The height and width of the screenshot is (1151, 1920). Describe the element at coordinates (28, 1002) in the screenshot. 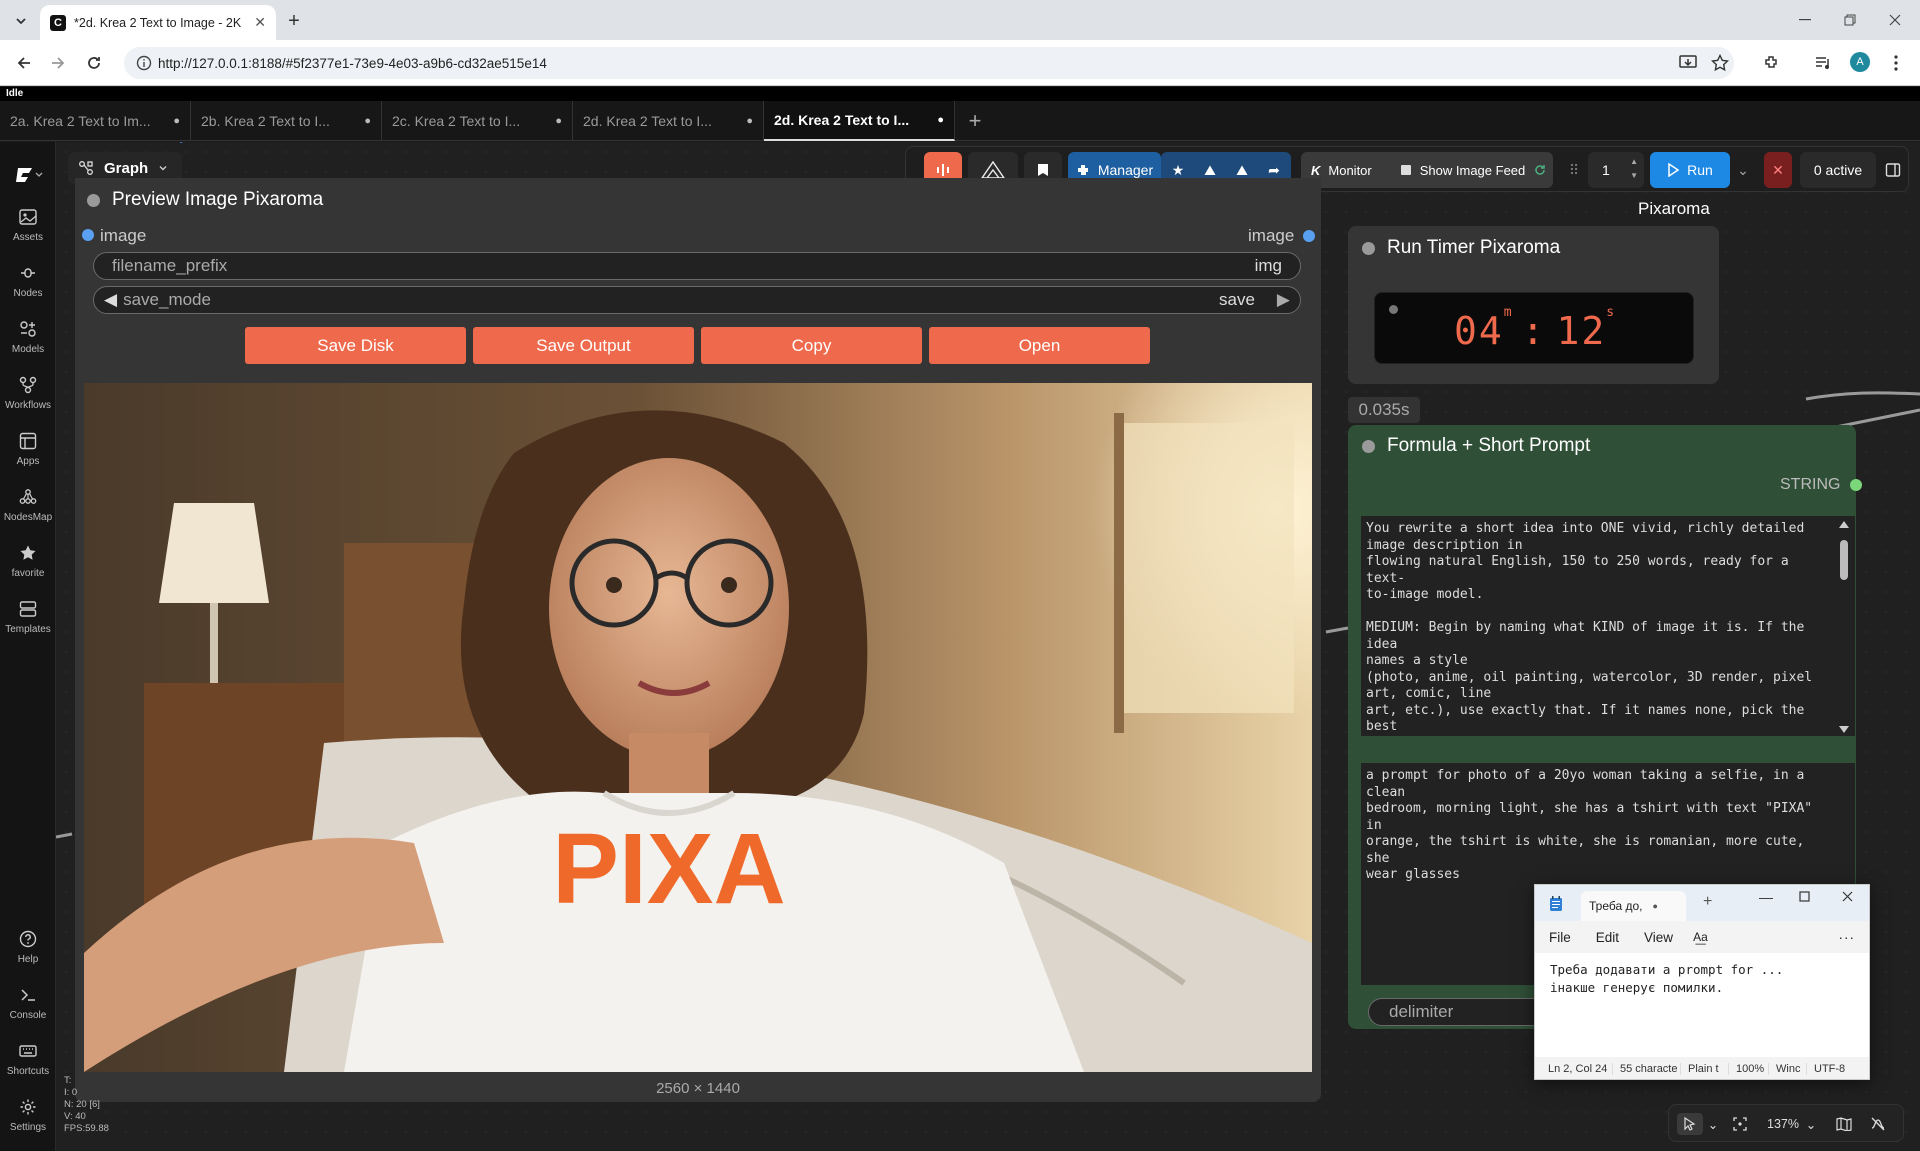

I see `sidebar-item-console: Console` at that location.